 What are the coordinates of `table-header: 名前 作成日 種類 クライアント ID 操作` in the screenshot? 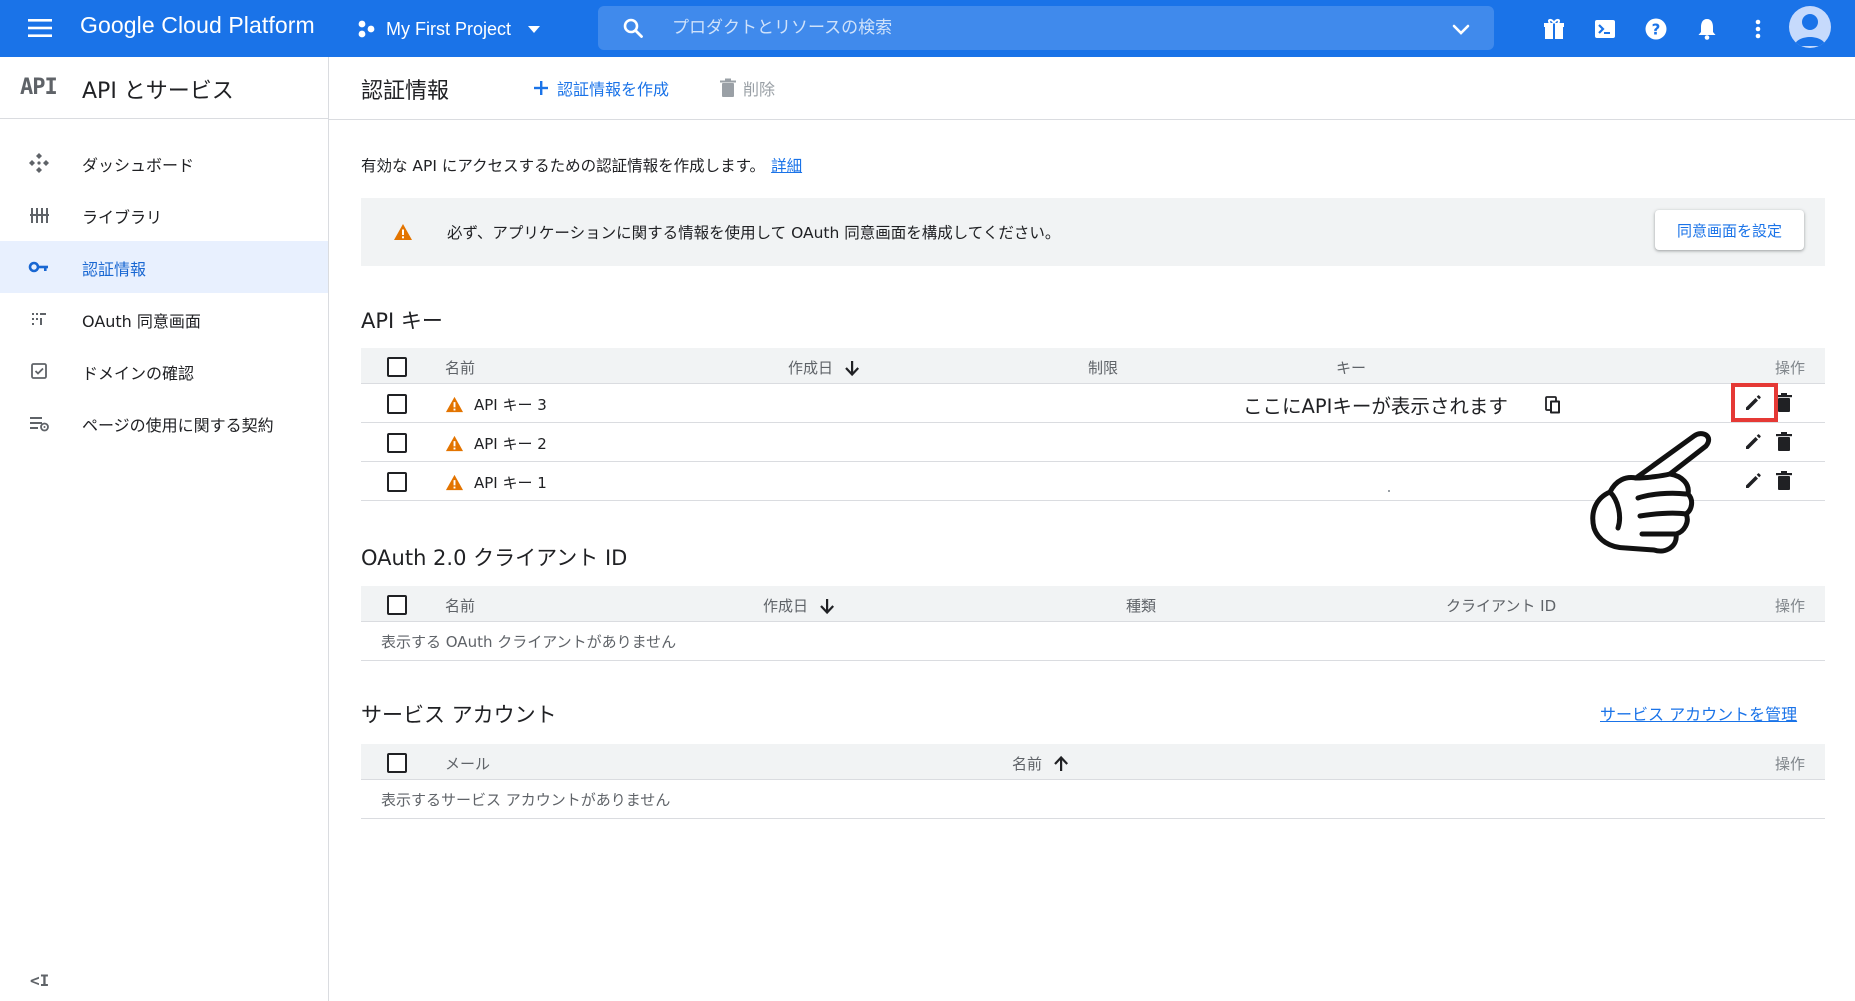 It's located at (1093, 604).